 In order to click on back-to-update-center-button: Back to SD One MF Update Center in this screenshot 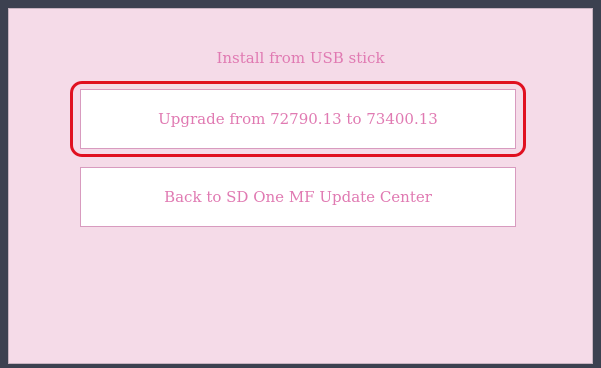, I will do `click(298, 197)`.